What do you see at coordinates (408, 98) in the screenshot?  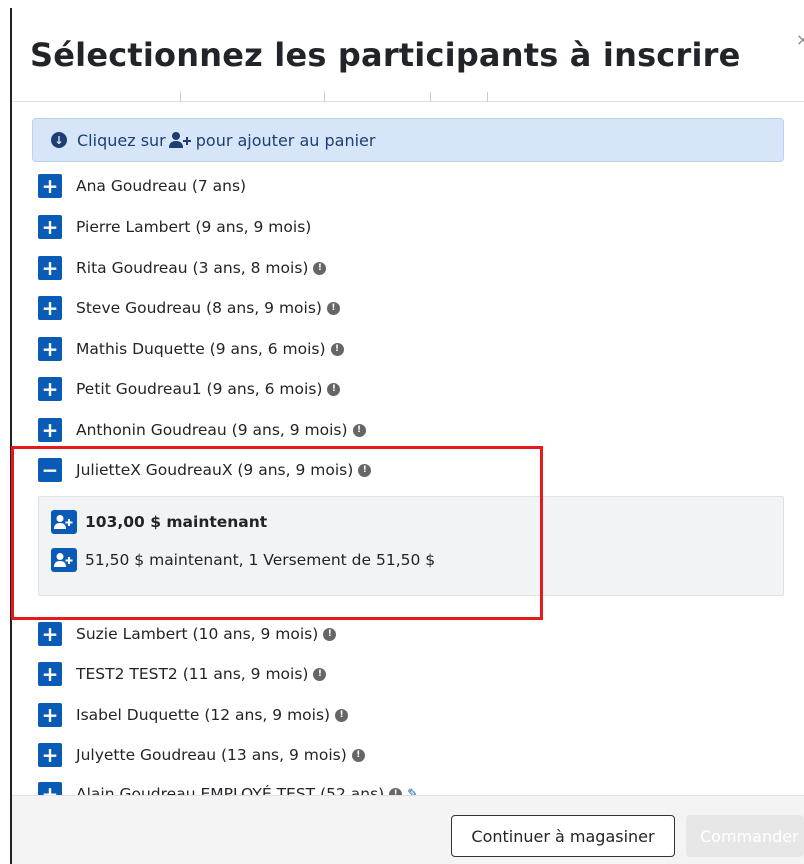 I see `tab-strip-remnant` at bounding box center [408, 98].